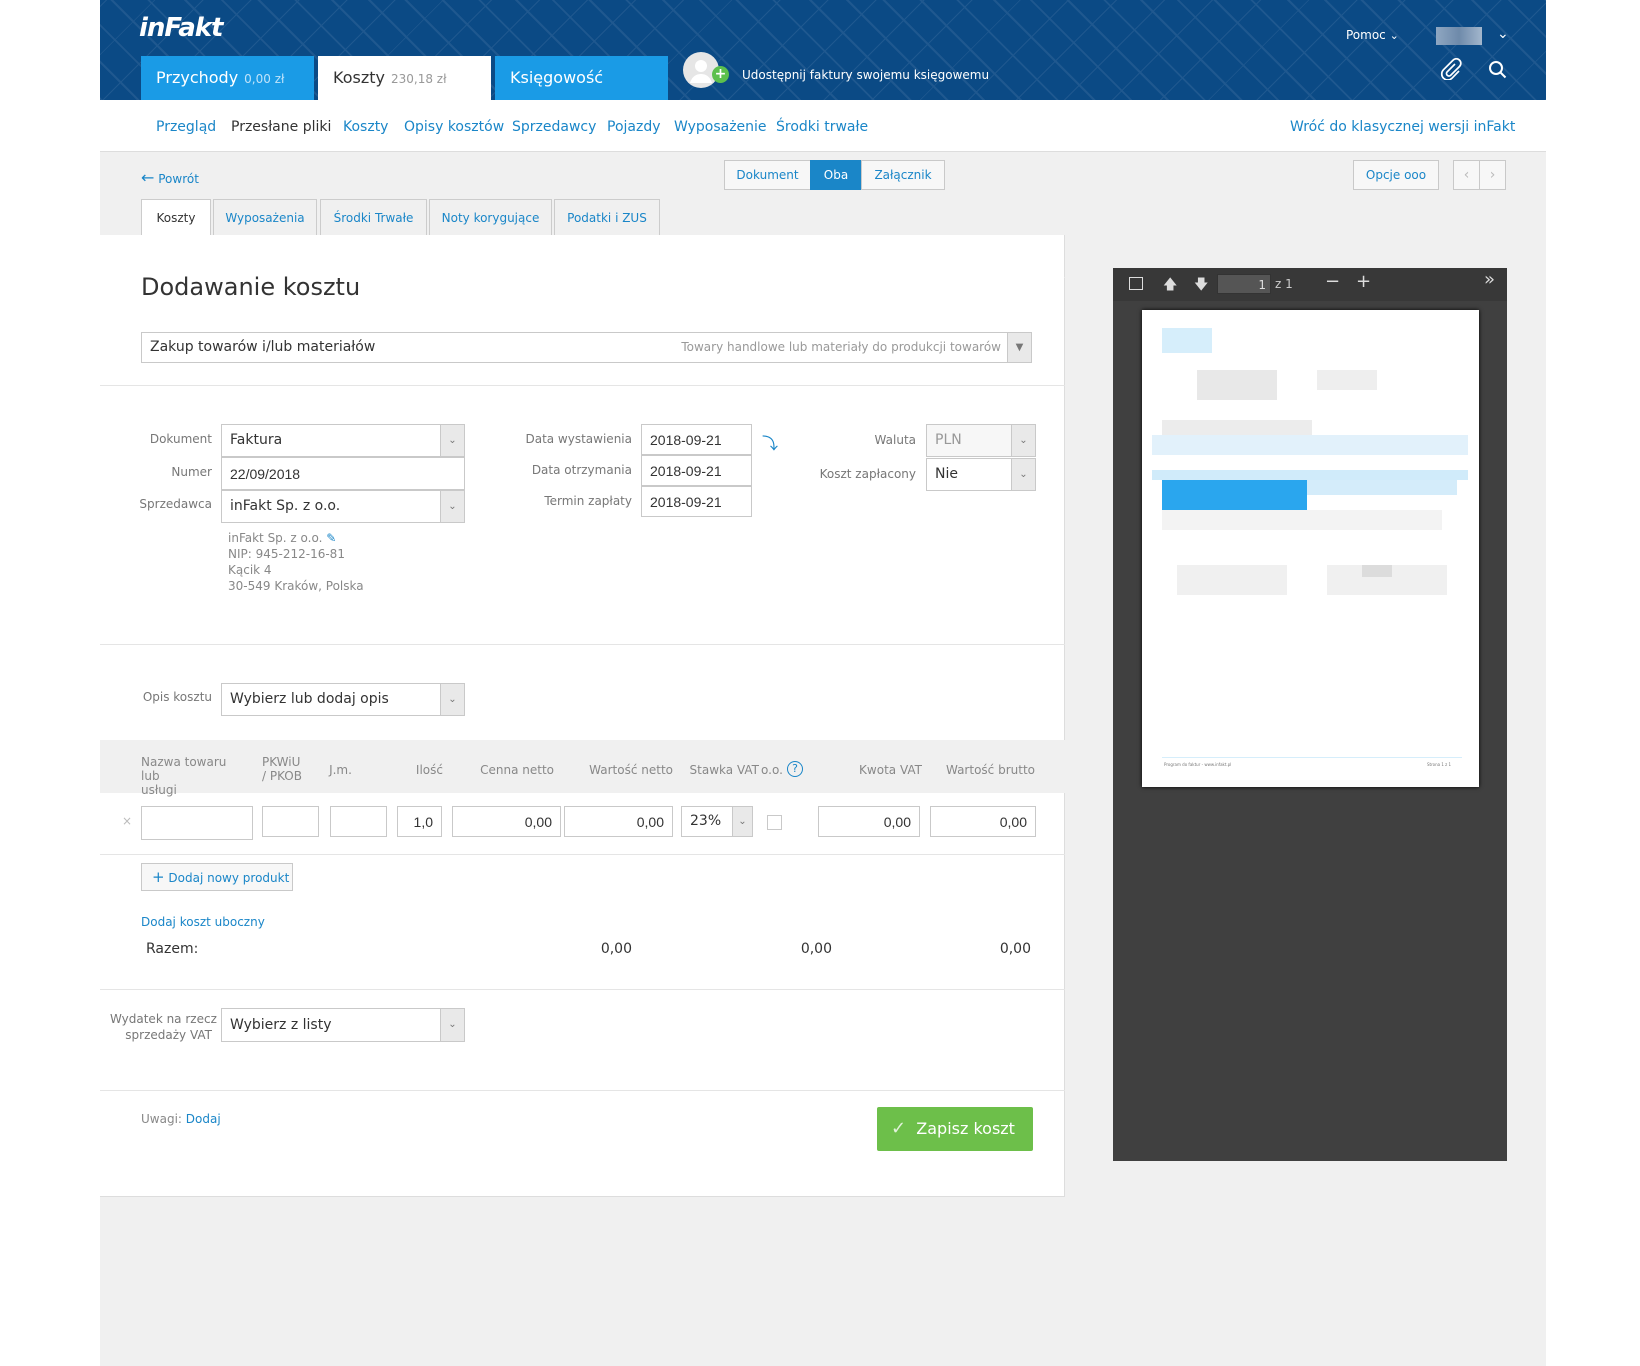 This screenshot has width=1640, height=1366. I want to click on tab-amount: 230,18 zł, so click(418, 79).